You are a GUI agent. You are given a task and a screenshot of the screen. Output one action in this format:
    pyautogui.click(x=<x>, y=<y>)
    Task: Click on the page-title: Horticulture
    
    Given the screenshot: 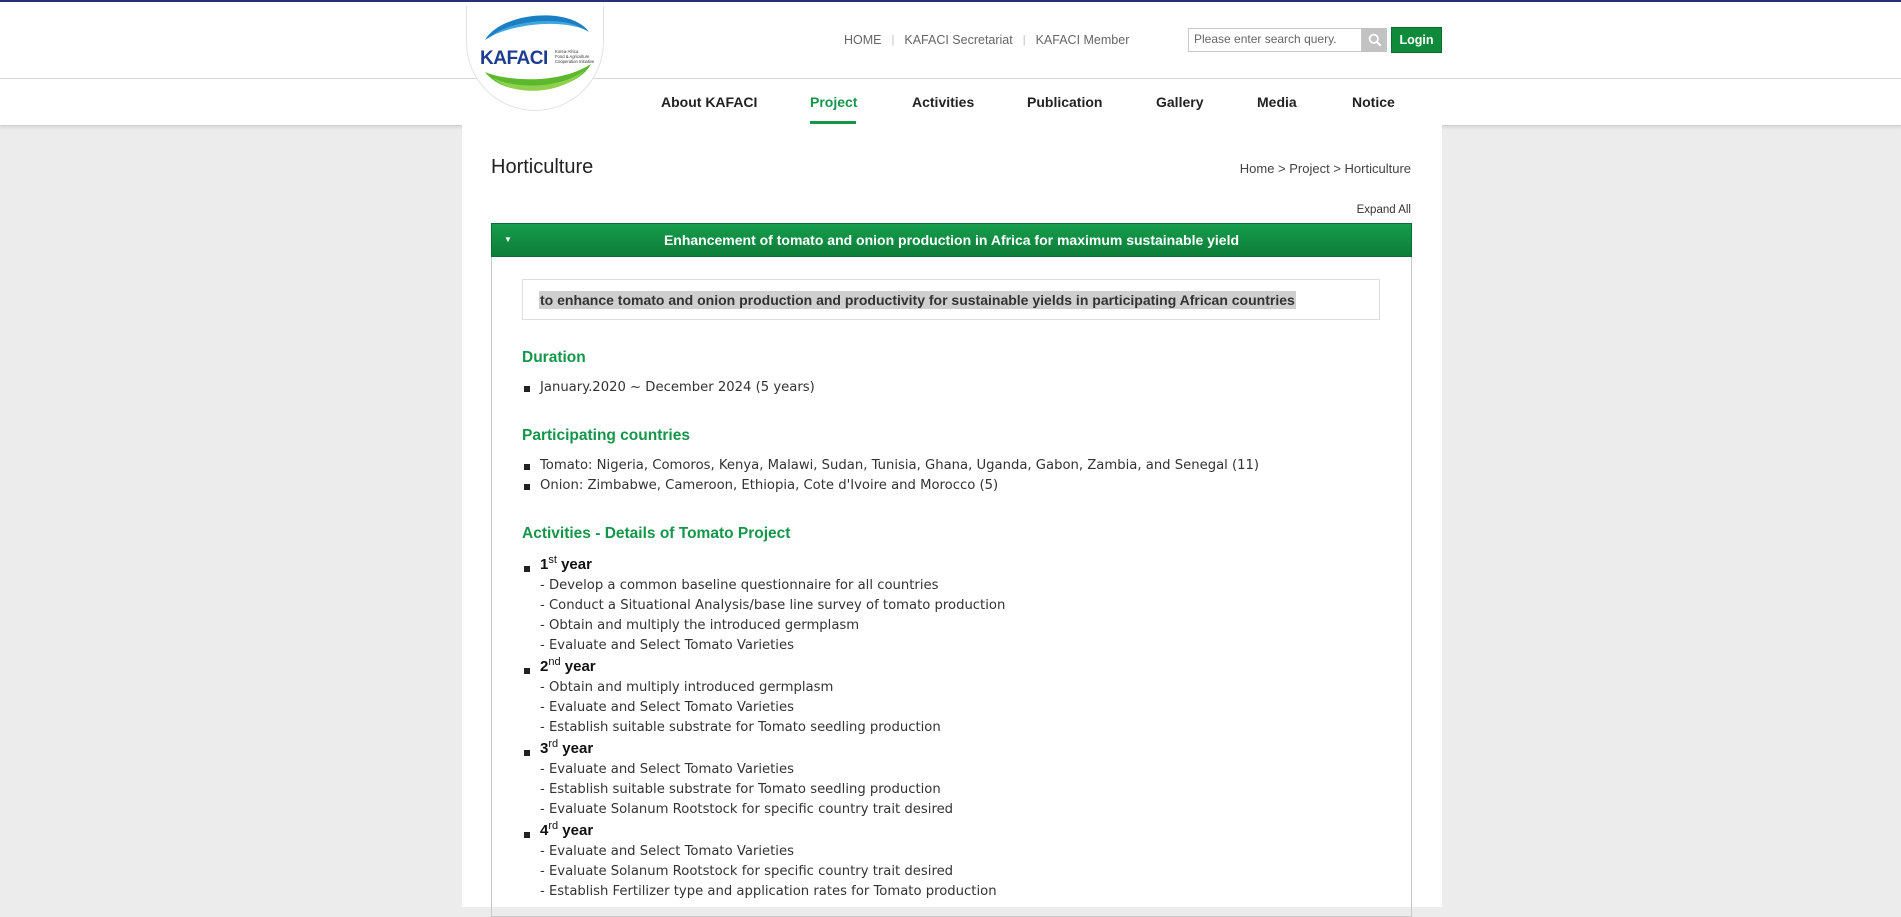 What is the action you would take?
    pyautogui.click(x=542, y=167)
    